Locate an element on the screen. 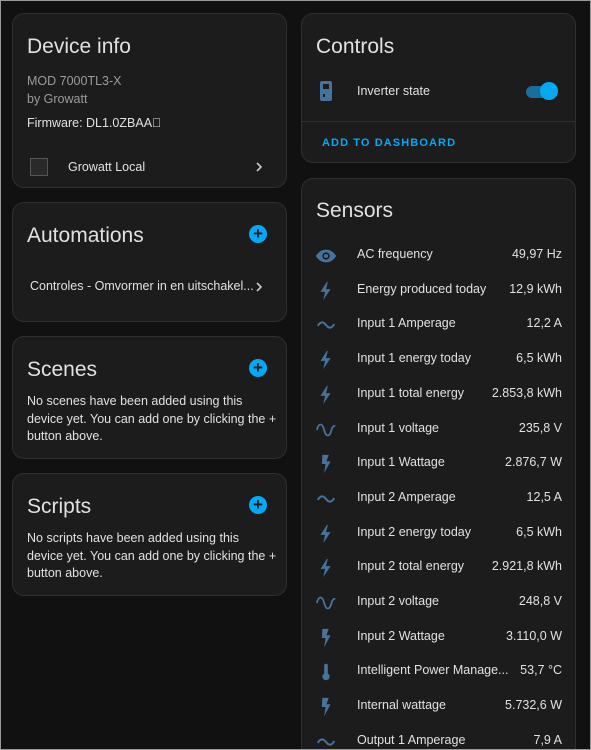 The height and width of the screenshot is (750, 591). sensor-row: Input 1 total energy 2.853,8 kWh is located at coordinates (438, 394).